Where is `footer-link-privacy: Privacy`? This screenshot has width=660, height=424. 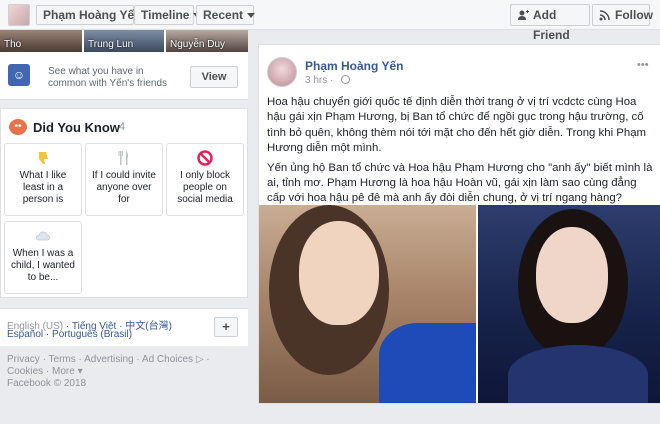
footer-link-privacy: Privacy is located at coordinates (23, 359).